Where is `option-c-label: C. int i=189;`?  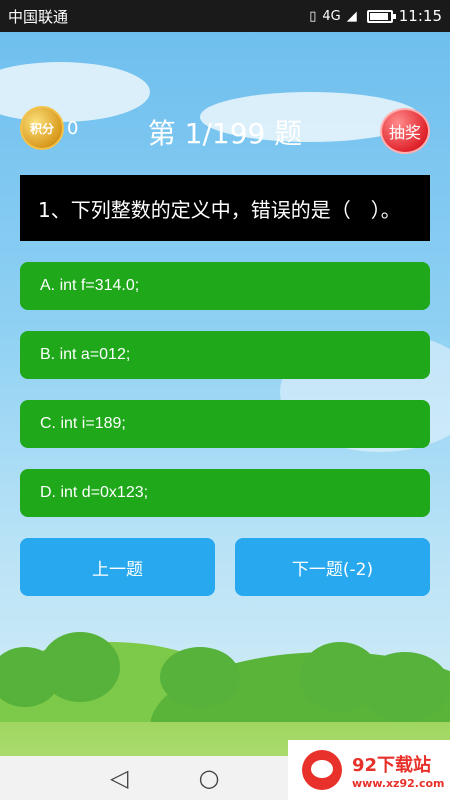 option-c-label: C. int i=189; is located at coordinates (83, 423).